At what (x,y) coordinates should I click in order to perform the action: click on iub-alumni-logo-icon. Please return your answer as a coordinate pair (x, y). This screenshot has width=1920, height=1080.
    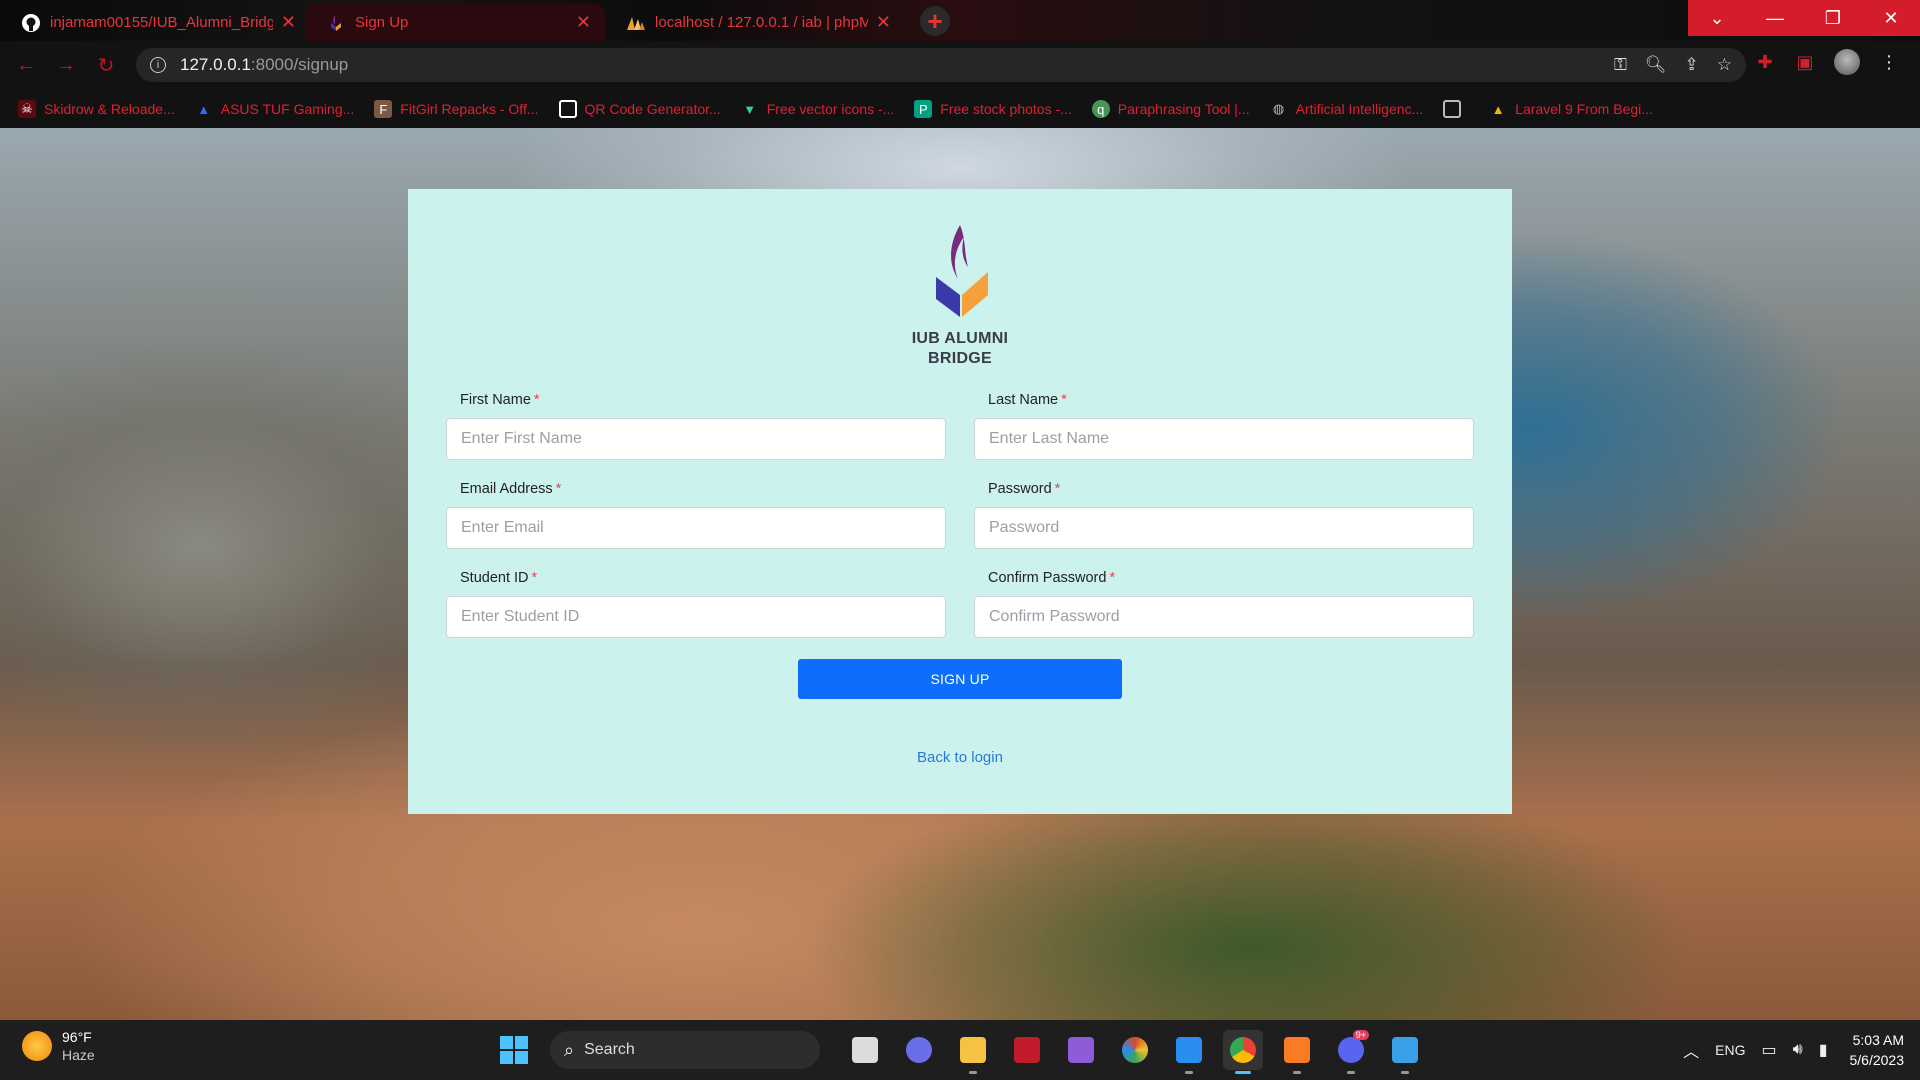
    Looking at the image, I should click on (962, 271).